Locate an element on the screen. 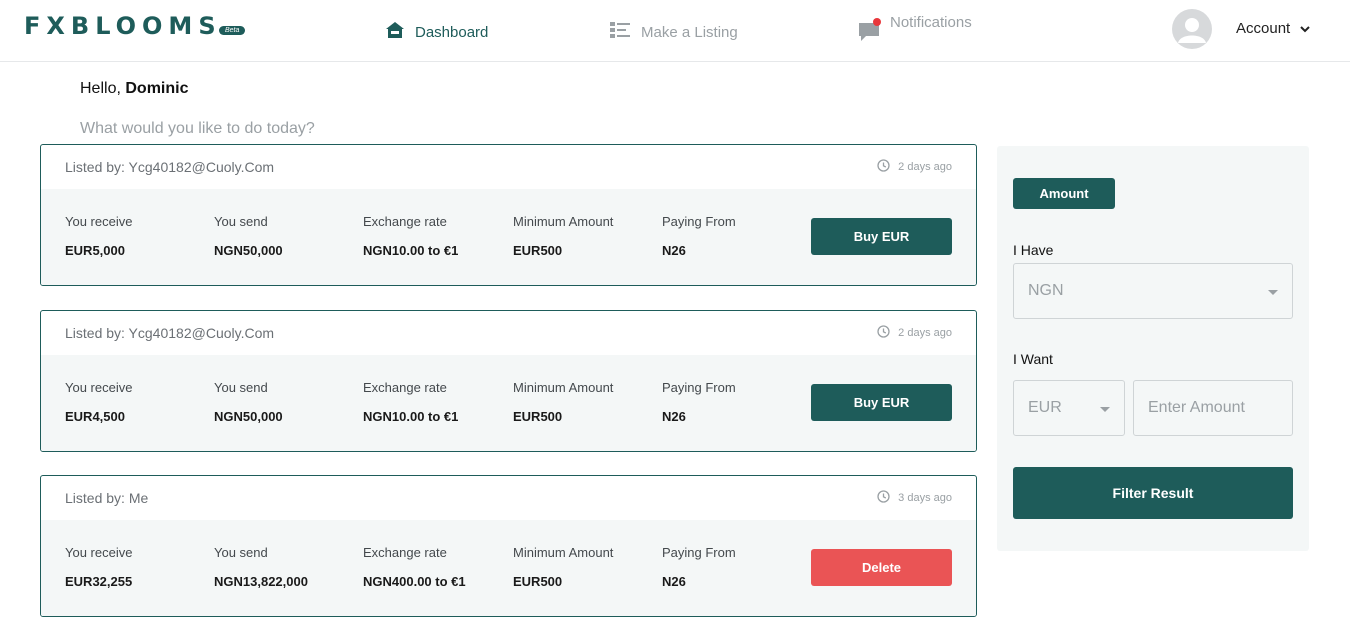  account-label: Account is located at coordinates (1263, 28).